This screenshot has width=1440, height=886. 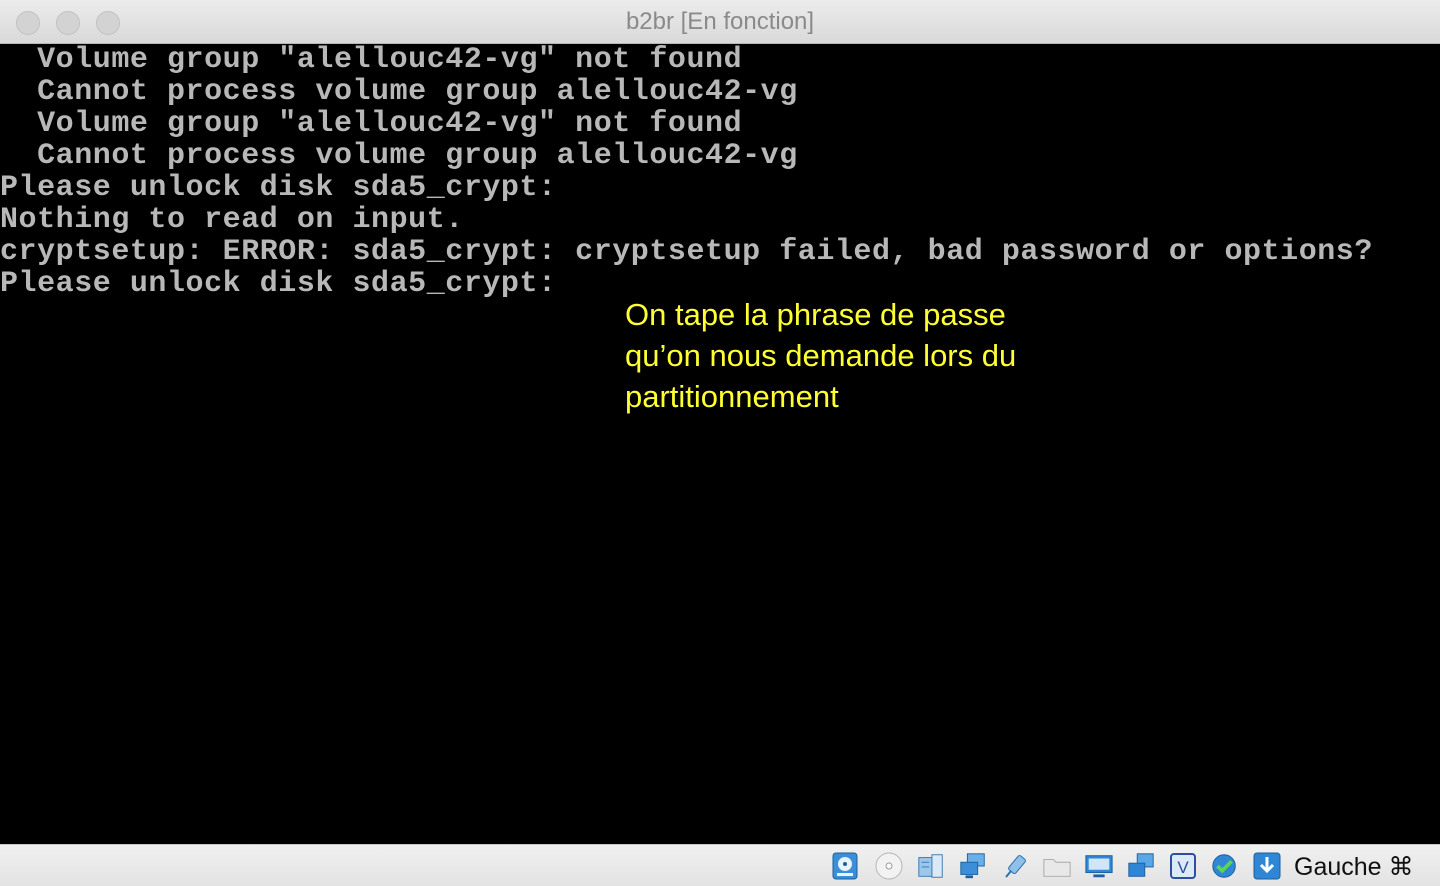 I want to click on hard-disk-icon, so click(x=845, y=866).